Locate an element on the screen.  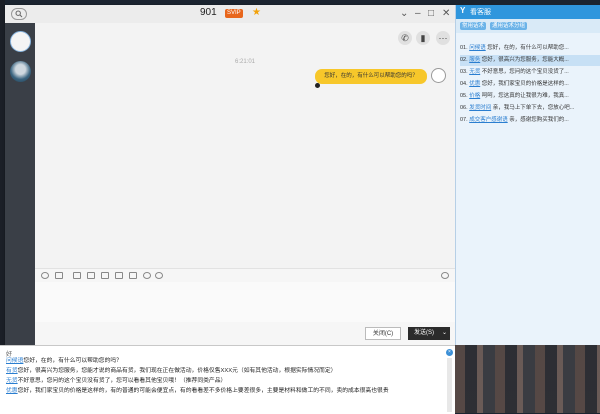
bubble-marker is located at coordinates (317, 85).